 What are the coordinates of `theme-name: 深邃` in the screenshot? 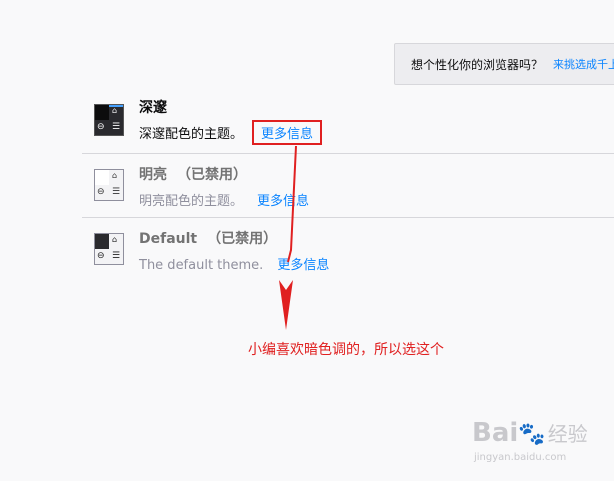 It's located at (153, 108).